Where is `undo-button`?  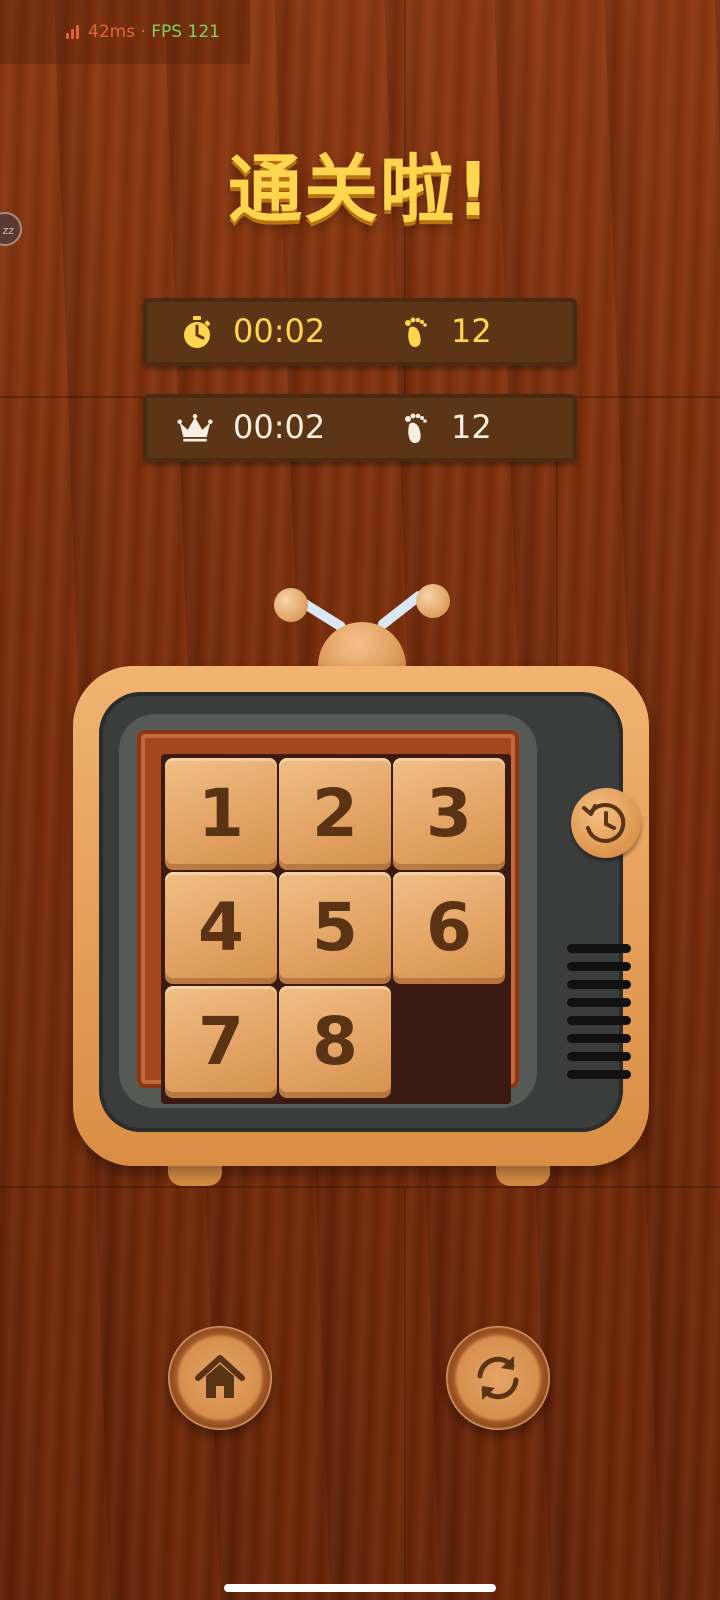 undo-button is located at coordinates (606, 823).